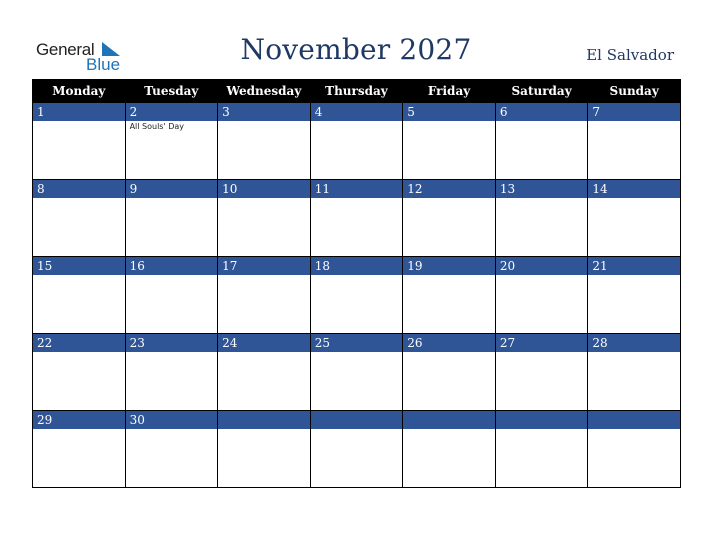 The height and width of the screenshot is (550, 712). I want to click on day-cell: 13, so click(541, 218).